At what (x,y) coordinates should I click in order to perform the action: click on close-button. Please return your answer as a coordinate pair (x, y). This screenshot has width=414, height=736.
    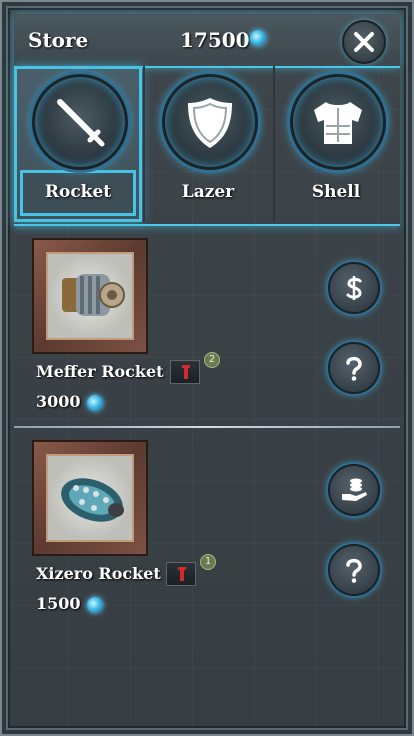
    Looking at the image, I should click on (364, 42).